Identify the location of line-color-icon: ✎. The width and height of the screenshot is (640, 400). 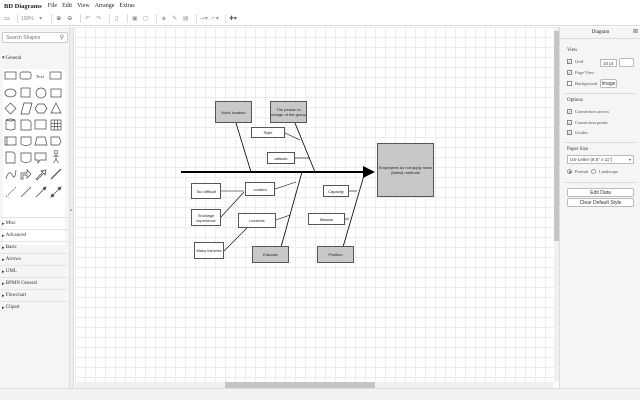
(175, 19).